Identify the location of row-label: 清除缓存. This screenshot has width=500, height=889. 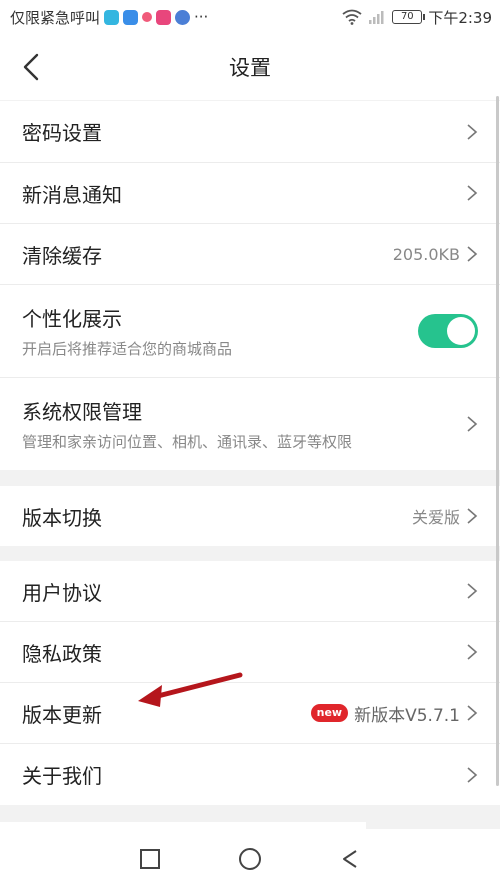
(62, 255).